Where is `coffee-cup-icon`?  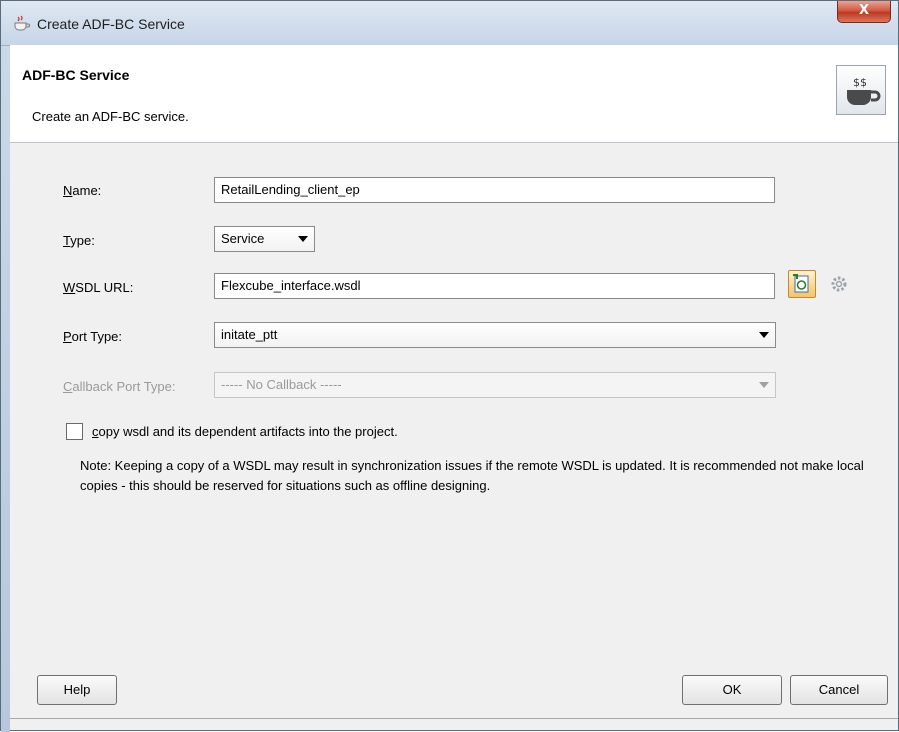
coffee-cup-icon is located at coordinates (22, 23).